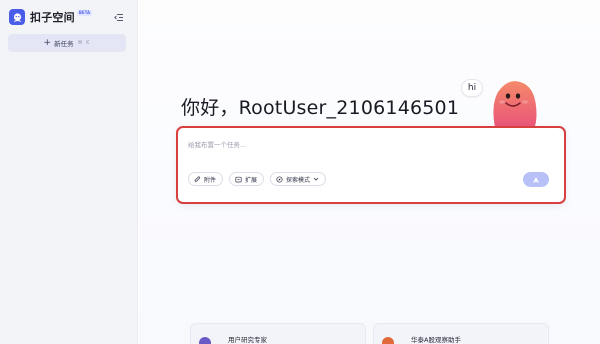  I want to click on app-logo-icon, so click(17, 17).